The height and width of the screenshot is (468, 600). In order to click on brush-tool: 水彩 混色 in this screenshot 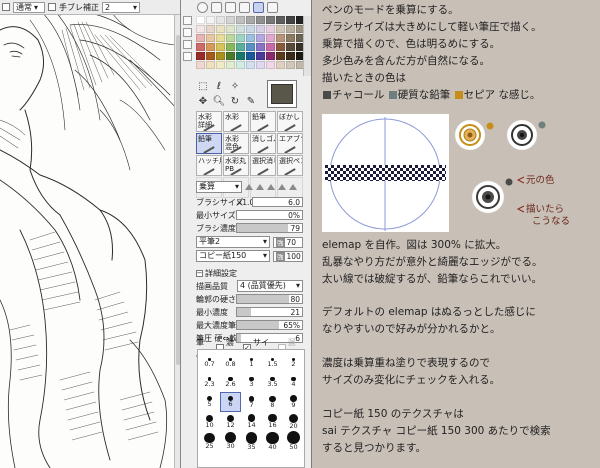, I will do `click(236, 143)`.